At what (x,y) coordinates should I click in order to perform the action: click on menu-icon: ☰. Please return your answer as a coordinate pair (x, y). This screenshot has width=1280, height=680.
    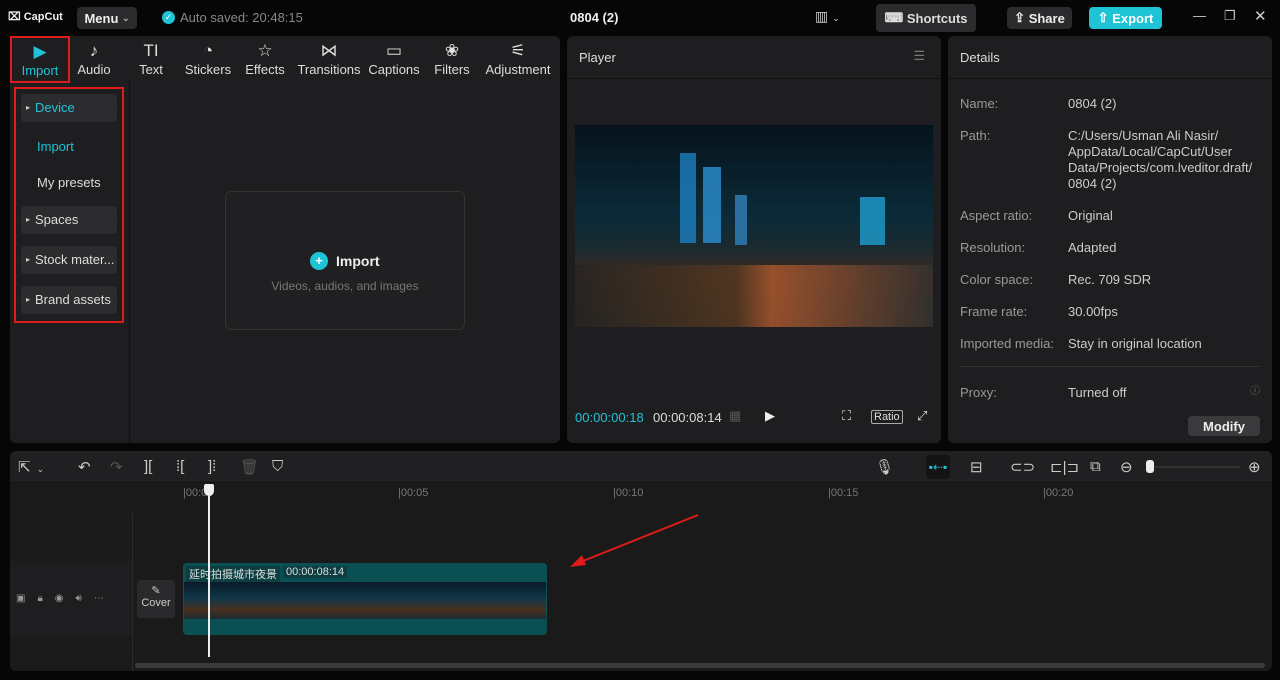
    Looking at the image, I should click on (919, 56).